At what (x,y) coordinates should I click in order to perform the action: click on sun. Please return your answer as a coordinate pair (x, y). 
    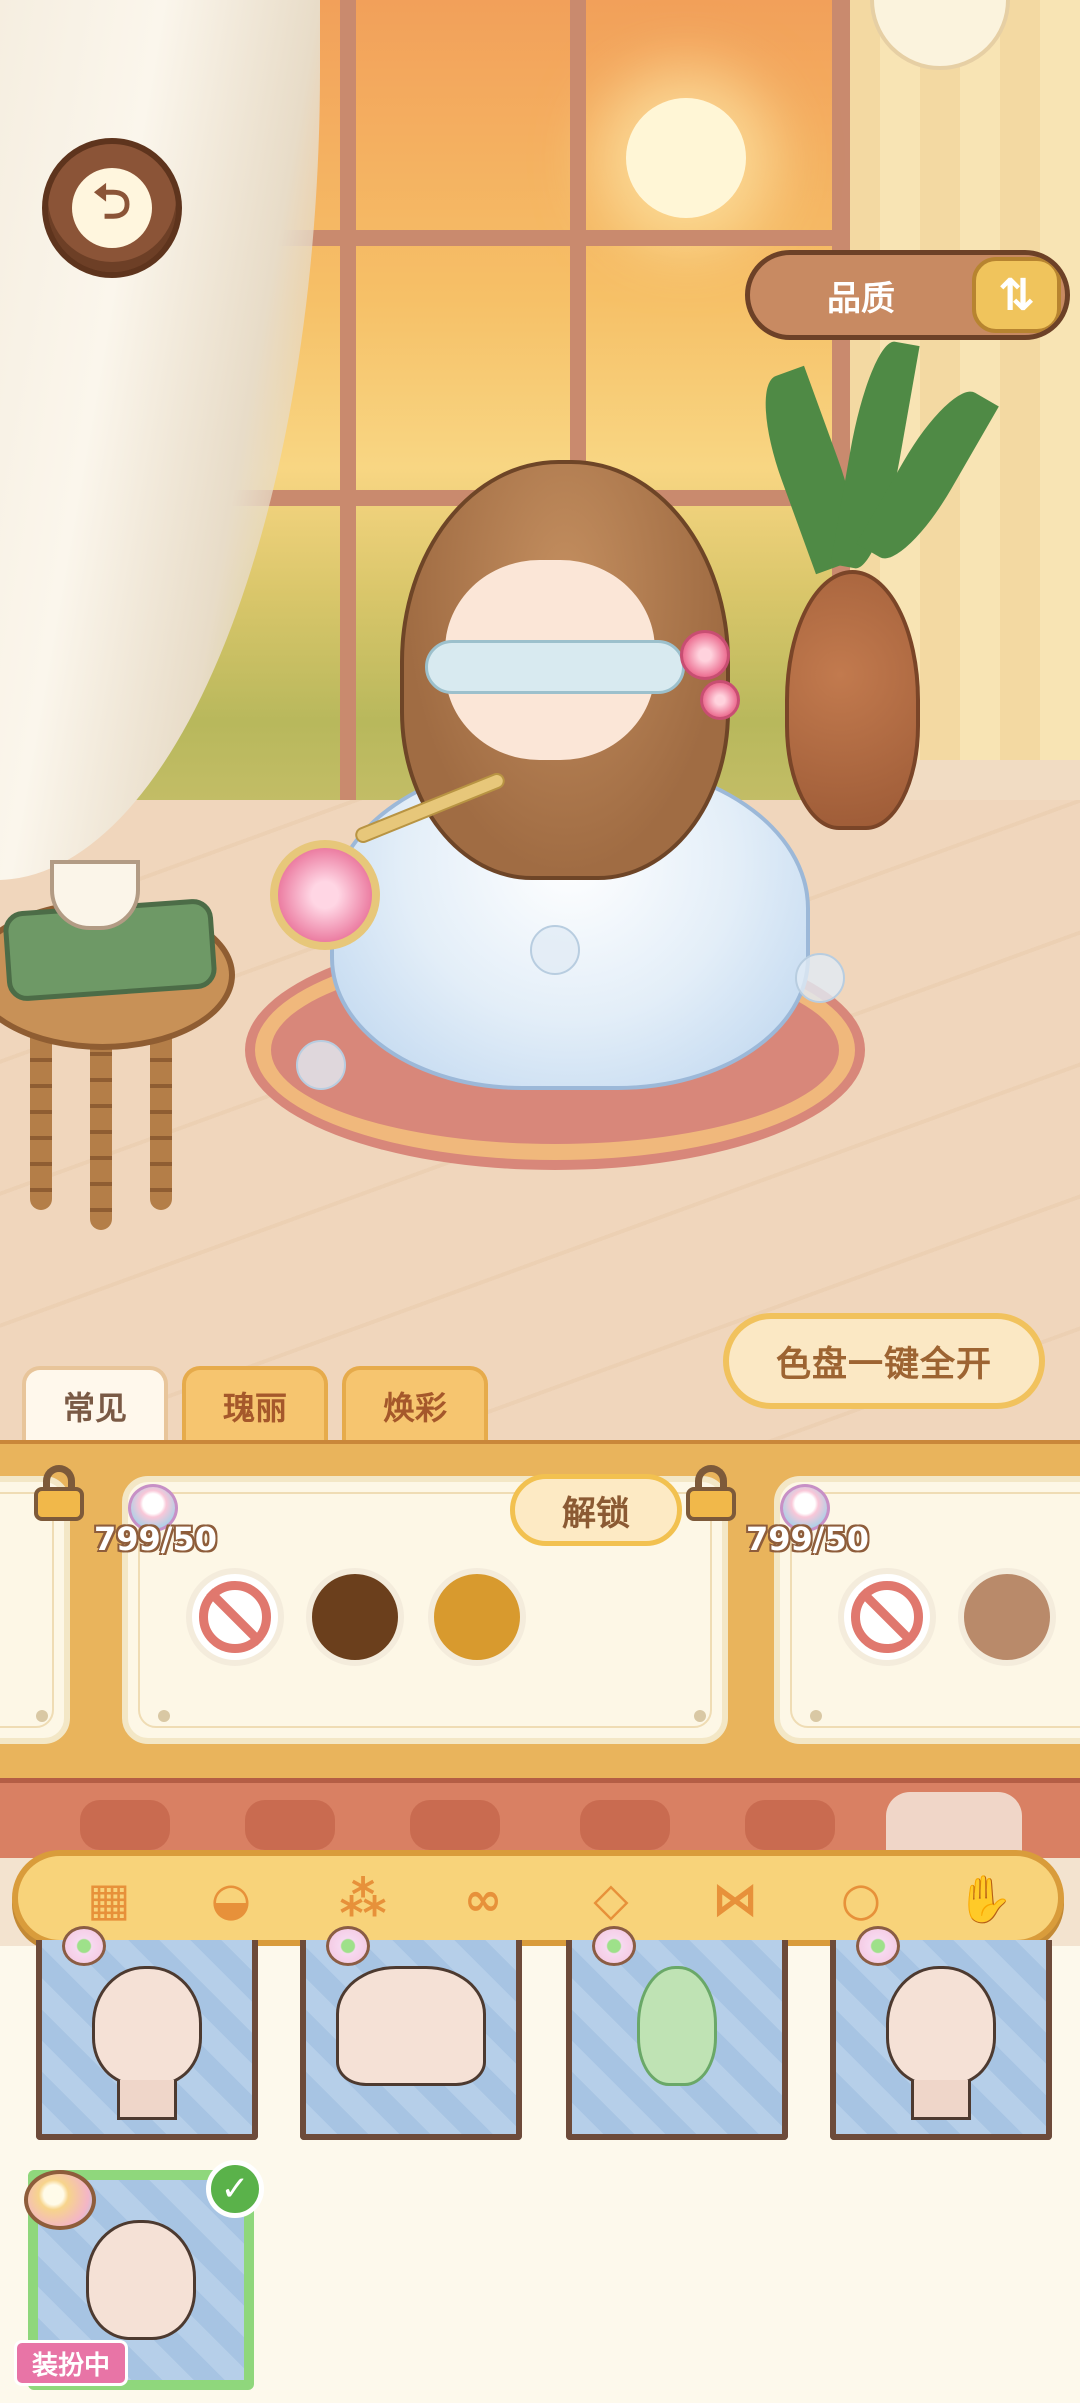
    Looking at the image, I should click on (686, 158).